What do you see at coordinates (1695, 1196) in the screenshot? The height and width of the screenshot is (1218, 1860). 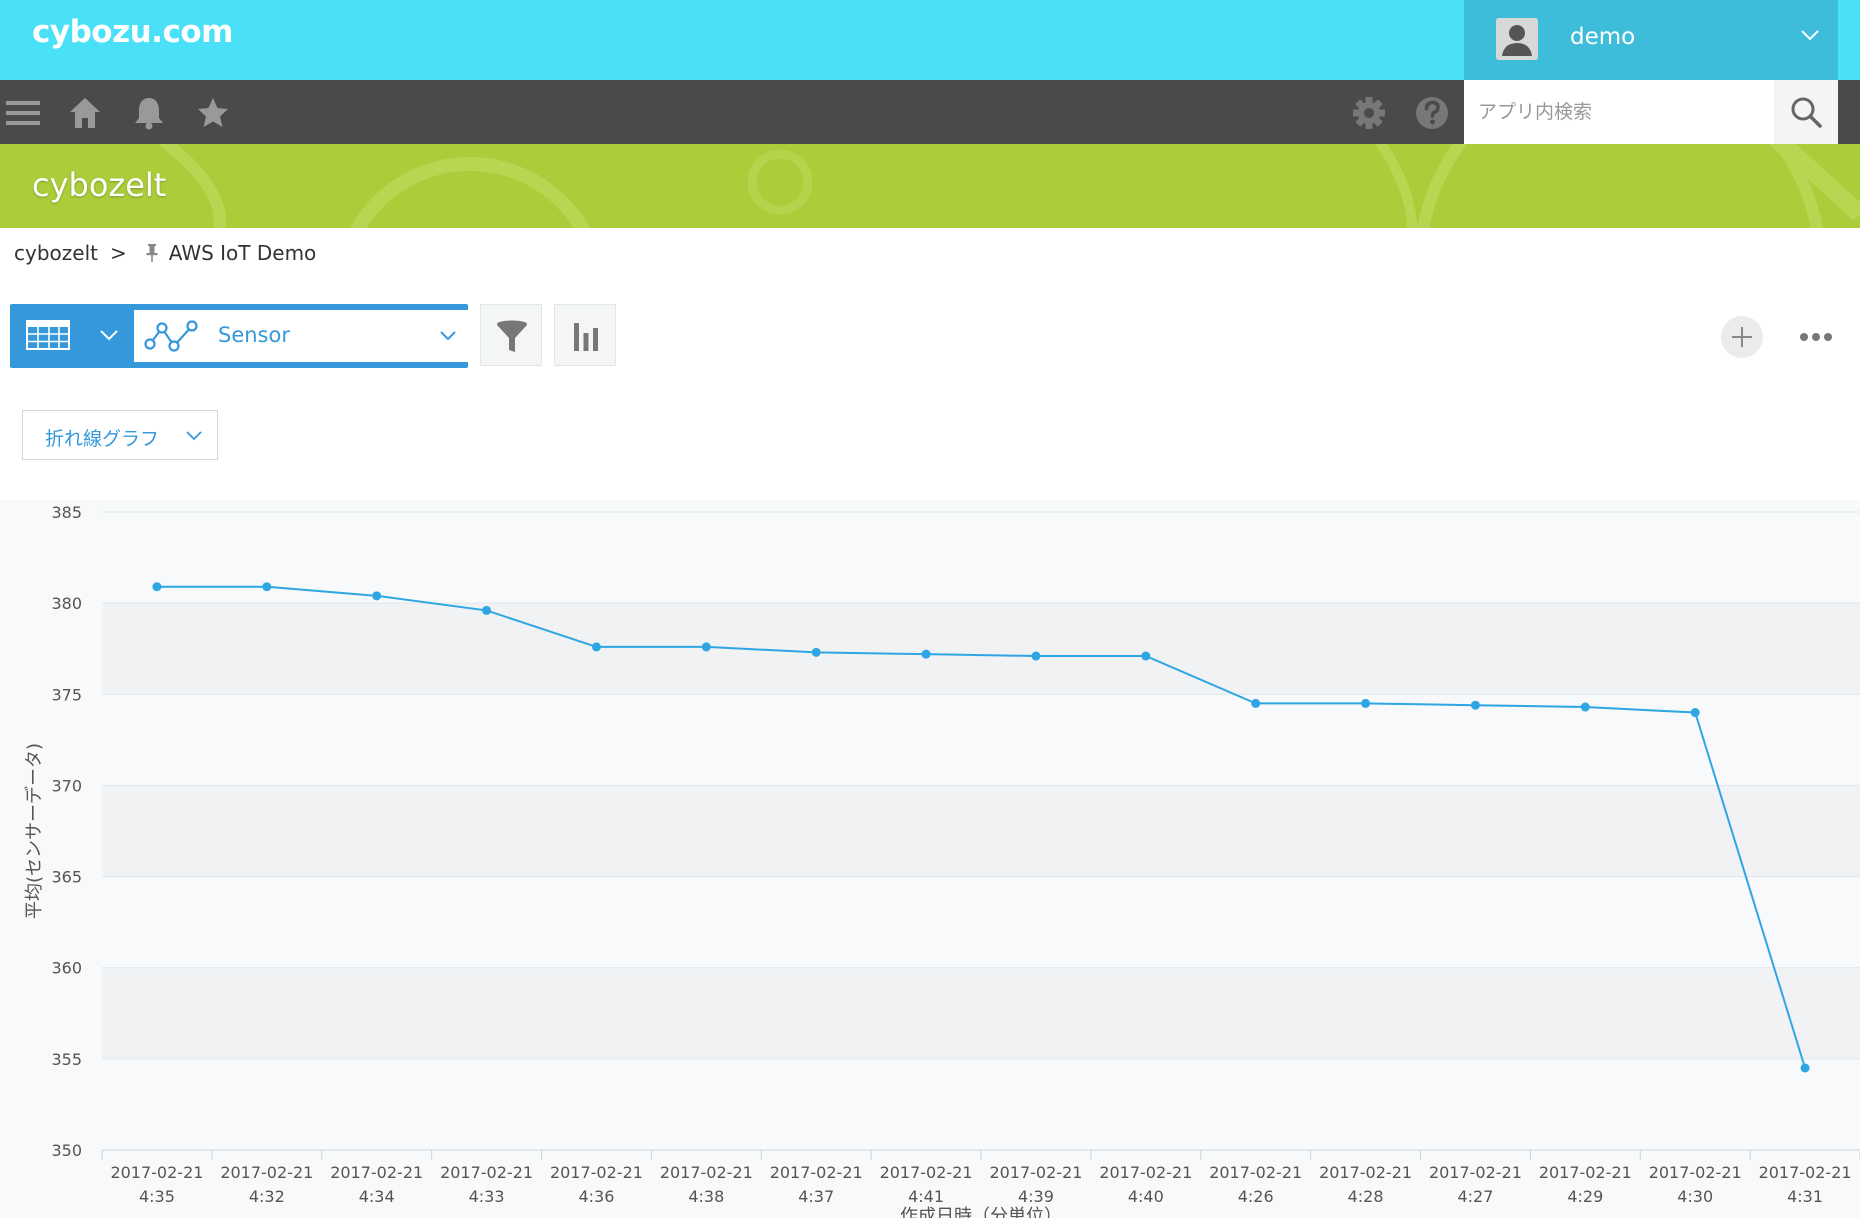 I see `x-tick-label-time: 4:30` at bounding box center [1695, 1196].